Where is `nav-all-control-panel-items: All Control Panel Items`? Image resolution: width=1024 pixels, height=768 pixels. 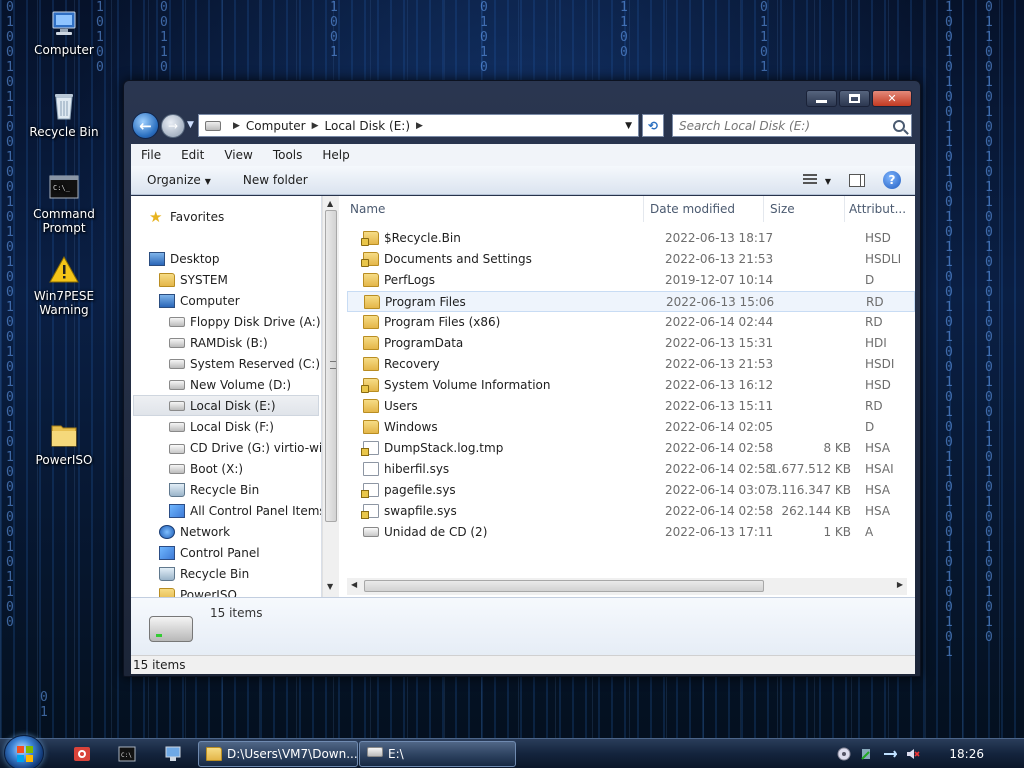
nav-all-control-panel-items: All Control Panel Items is located at coordinates (245, 510).